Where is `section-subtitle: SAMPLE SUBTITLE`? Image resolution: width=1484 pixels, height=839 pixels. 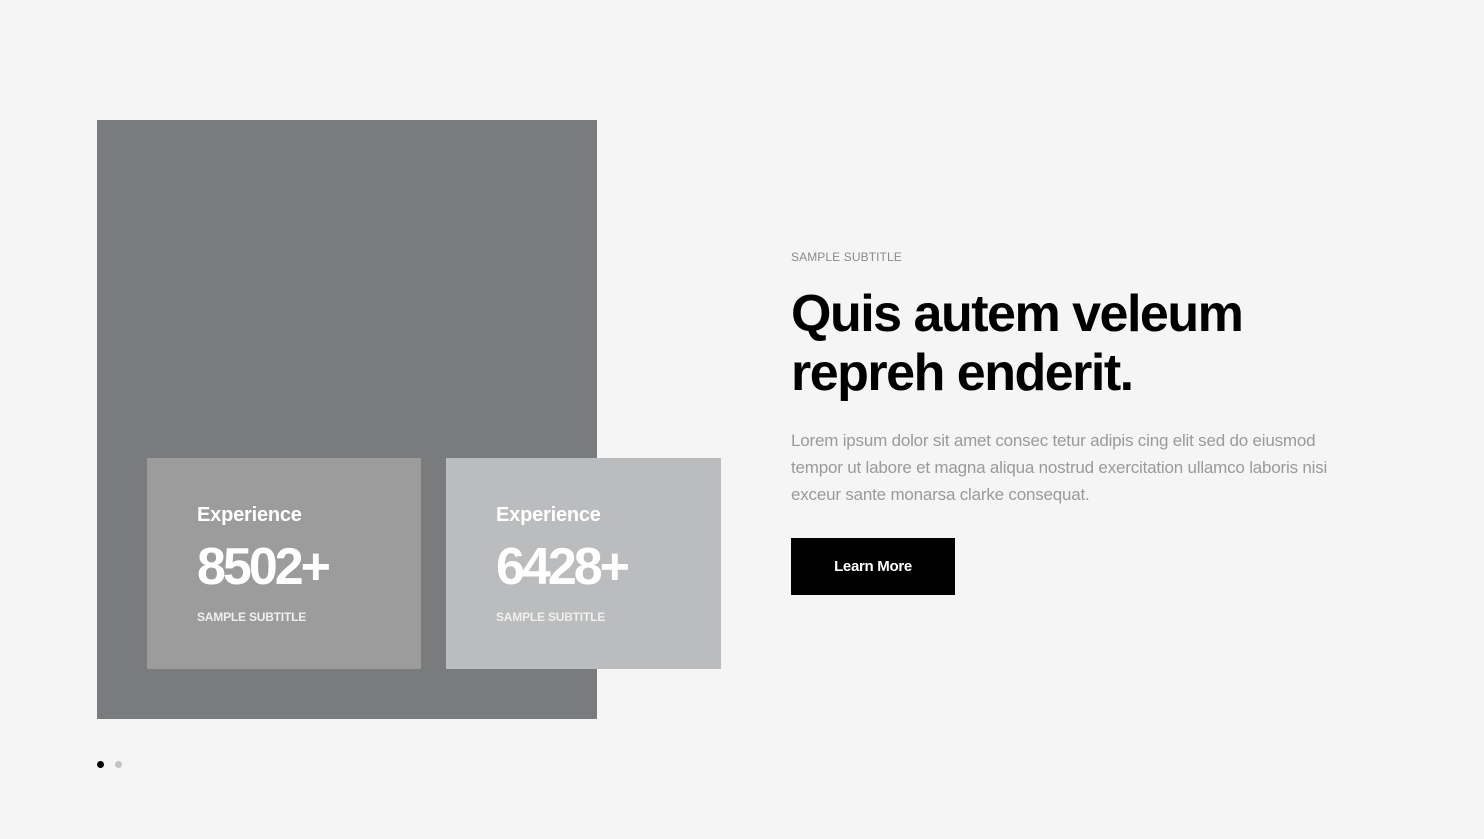 section-subtitle: SAMPLE SUBTITLE is located at coordinates (846, 257).